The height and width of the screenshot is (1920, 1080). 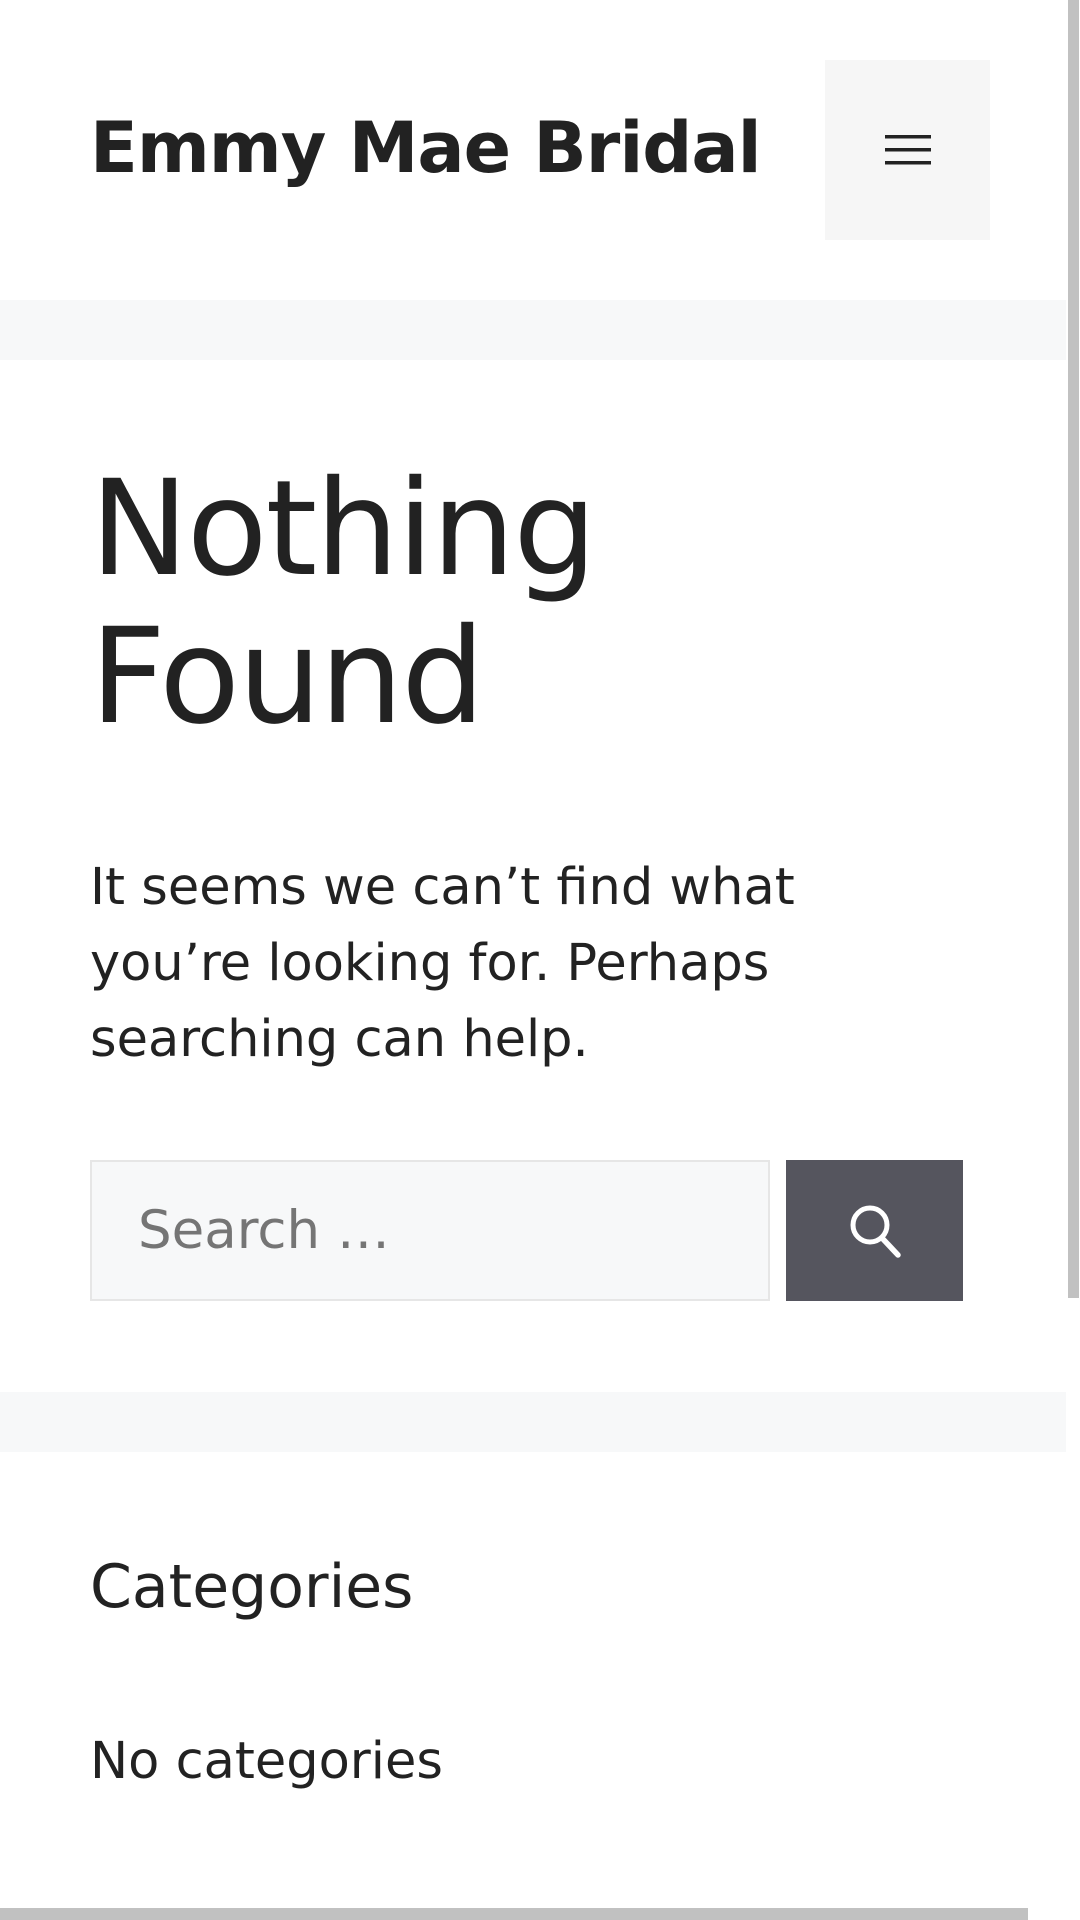 I want to click on menu-toggle-button, so click(x=907, y=150).